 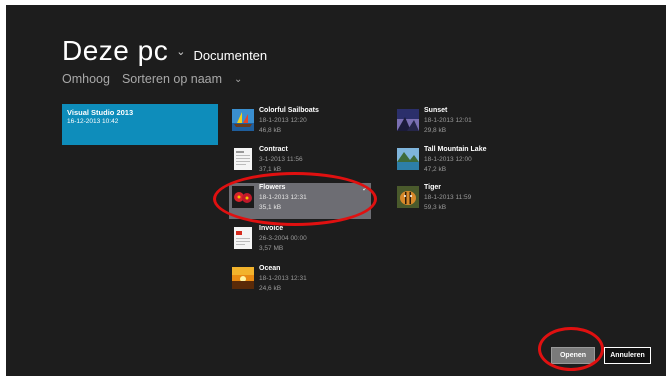 I want to click on file-size: 46,8 kB, so click(x=270, y=130).